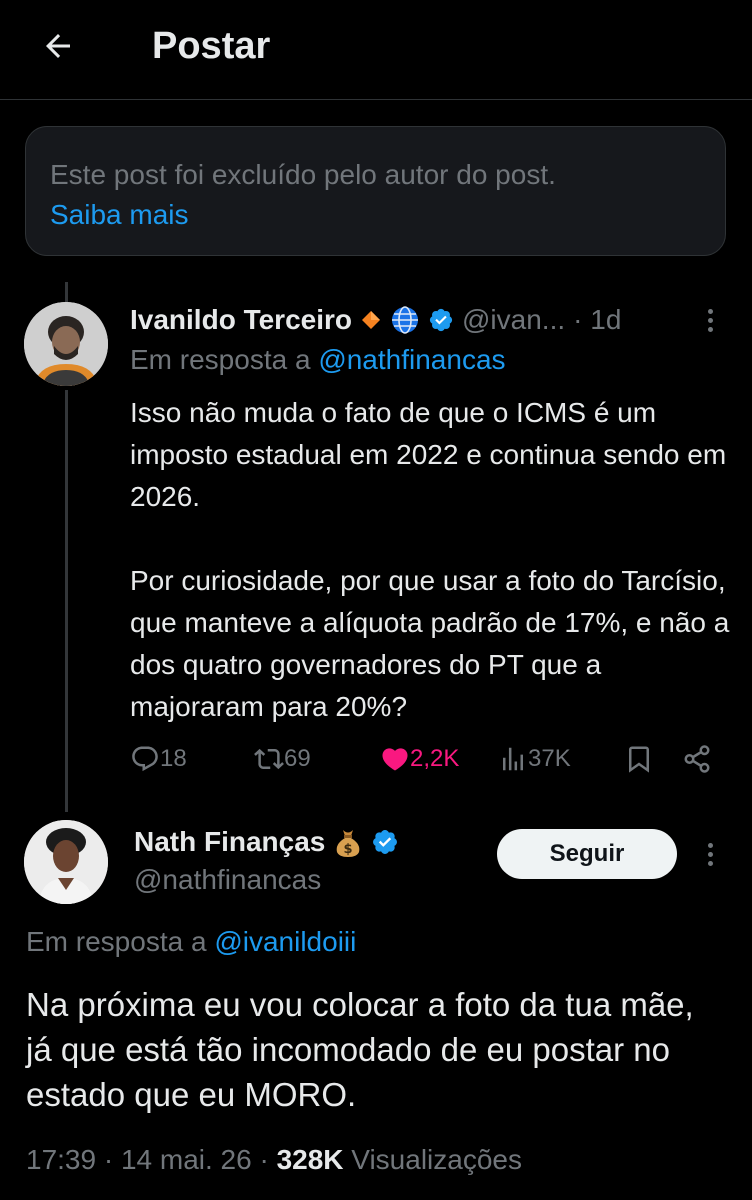  I want to click on bookmark-button, so click(639, 759).